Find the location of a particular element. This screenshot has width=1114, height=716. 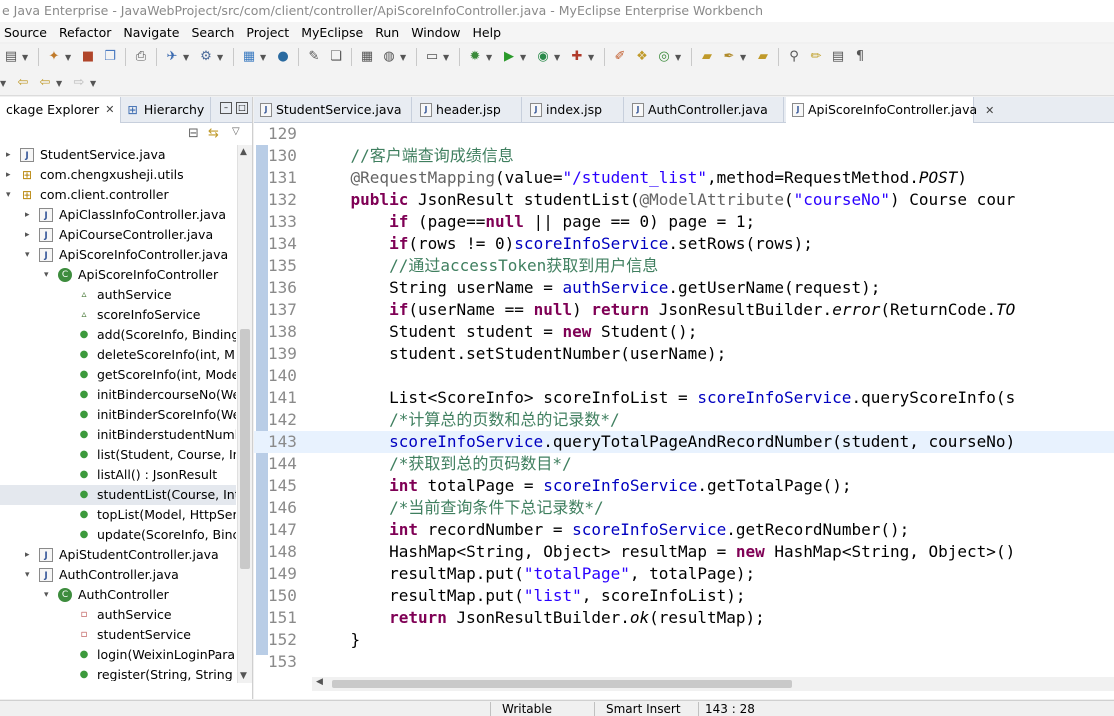

open-resource-icon: ❐ is located at coordinates (110, 57).